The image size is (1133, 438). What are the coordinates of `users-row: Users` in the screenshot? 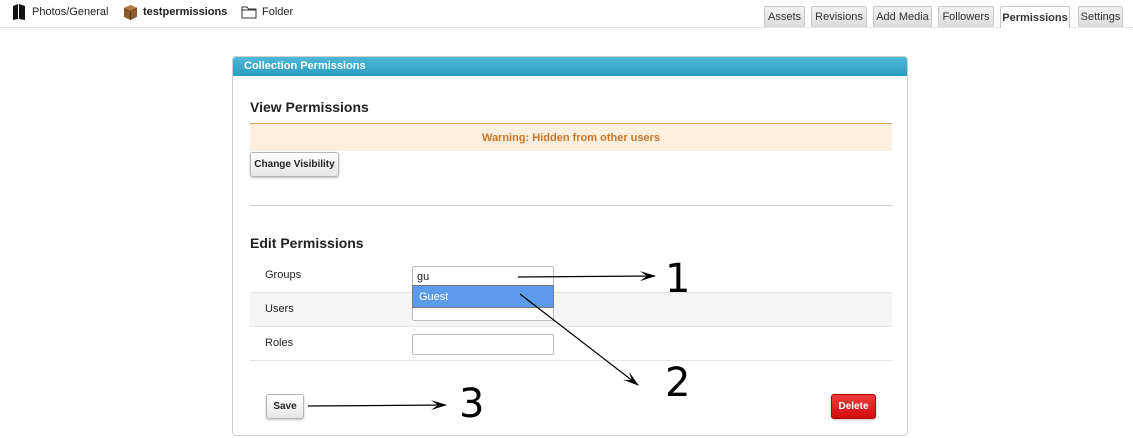 It's located at (571, 310).